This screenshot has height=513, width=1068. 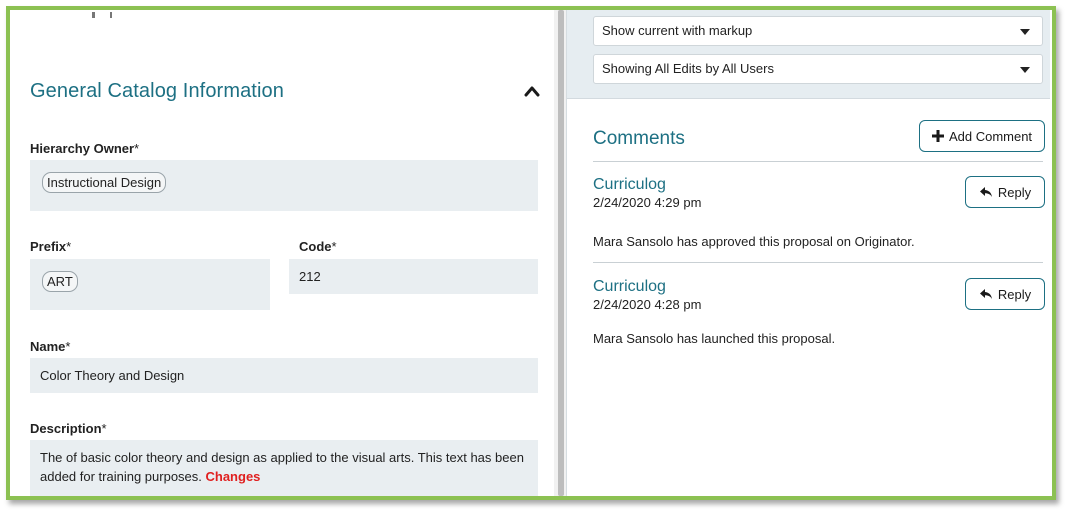 I want to click on prefix-tag: ART, so click(x=60, y=281).